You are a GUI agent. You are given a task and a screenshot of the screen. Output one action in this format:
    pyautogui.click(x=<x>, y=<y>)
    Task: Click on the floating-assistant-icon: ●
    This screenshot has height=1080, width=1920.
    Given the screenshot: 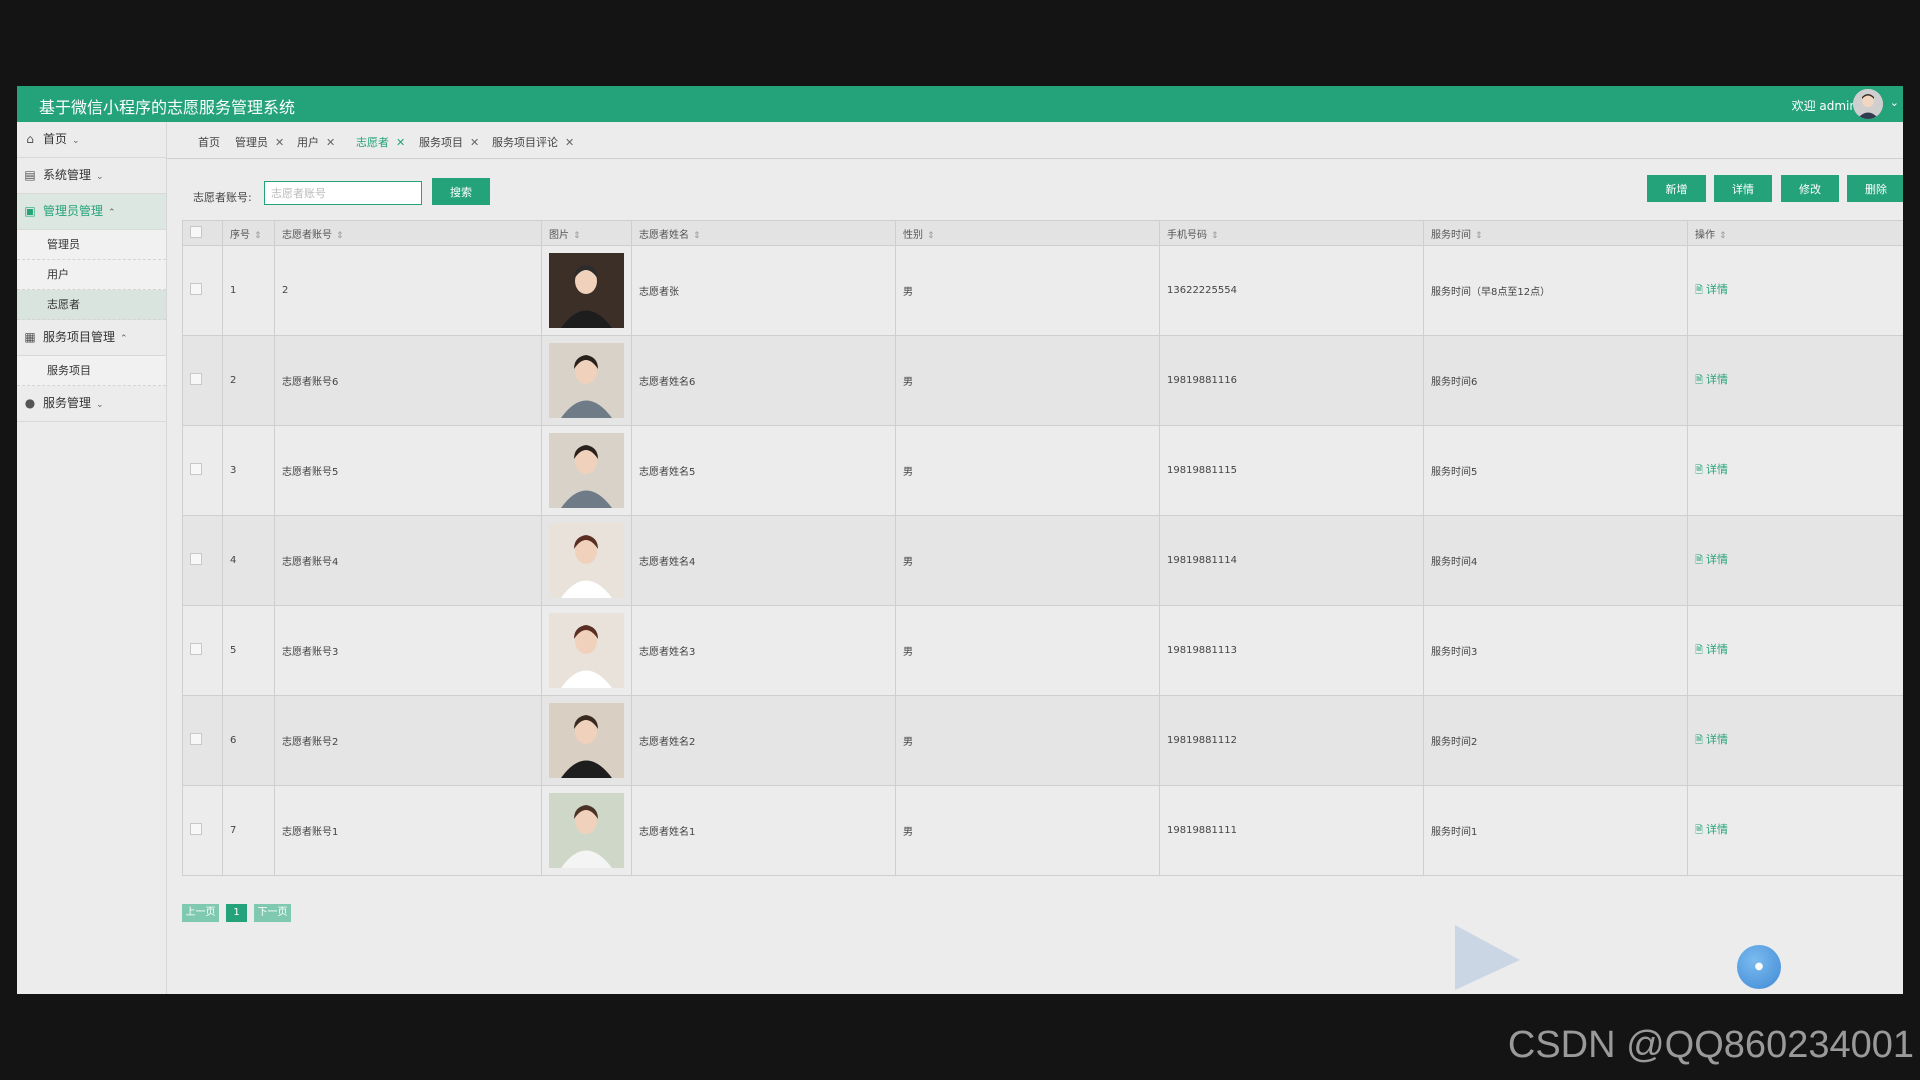 What is the action you would take?
    pyautogui.click(x=1759, y=967)
    